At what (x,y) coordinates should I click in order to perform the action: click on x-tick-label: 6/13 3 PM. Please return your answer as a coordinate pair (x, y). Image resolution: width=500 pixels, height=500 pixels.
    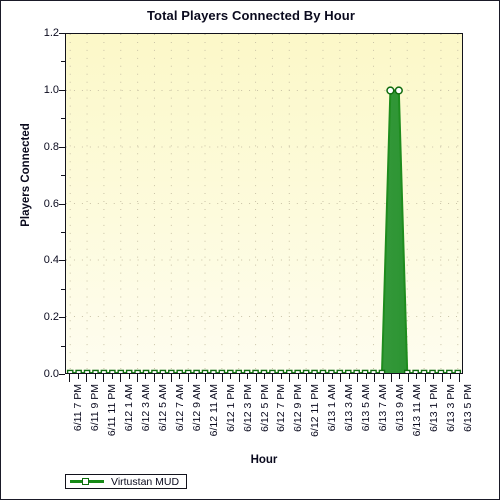
    Looking at the image, I should click on (450, 408).